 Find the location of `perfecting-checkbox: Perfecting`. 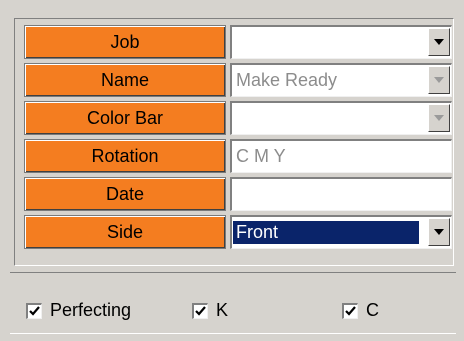

perfecting-checkbox: Perfecting is located at coordinates (78, 310).